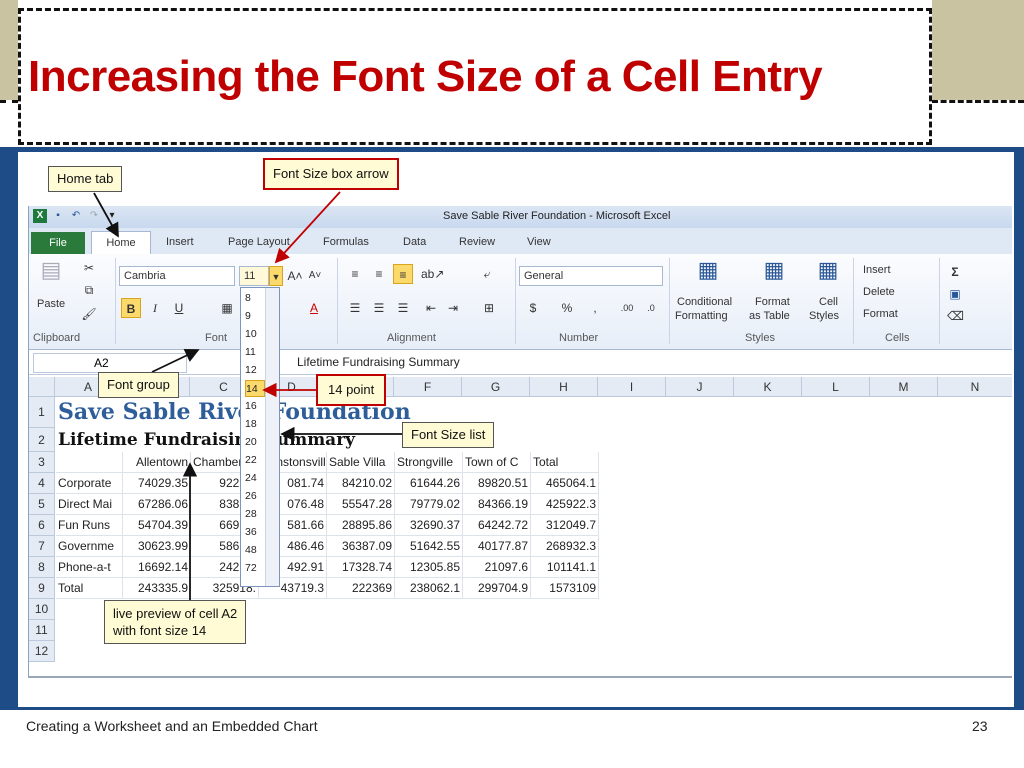 The image size is (1024, 768). Describe the element at coordinates (565, 588) in the screenshot. I see `cell-h9: 1573109` at that location.